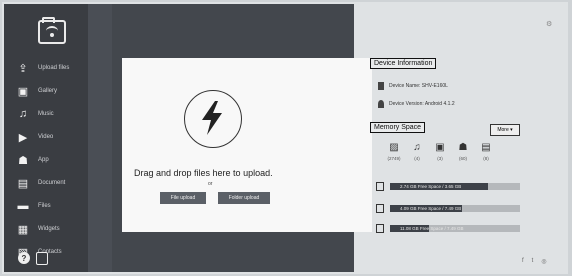  Describe the element at coordinates (432, 228) in the screenshot. I see `storage-bar-text: 11.08 GB Free Space / 7.49 GB` at that location.